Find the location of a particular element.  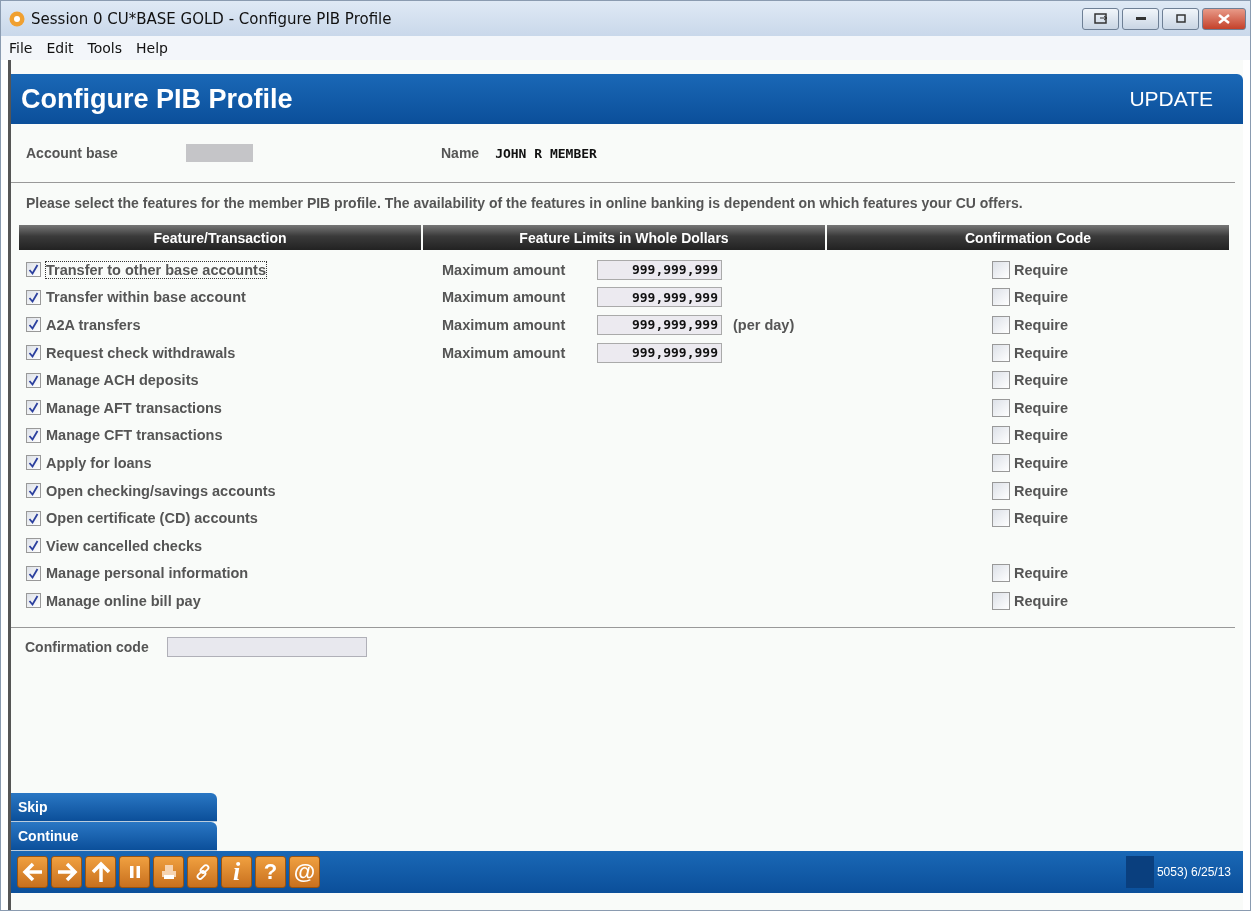

instructions: Please select the features for the member PIB profile. The availability of the features in online banking is dependent on which features your CU offers. is located at coordinates (524, 203).